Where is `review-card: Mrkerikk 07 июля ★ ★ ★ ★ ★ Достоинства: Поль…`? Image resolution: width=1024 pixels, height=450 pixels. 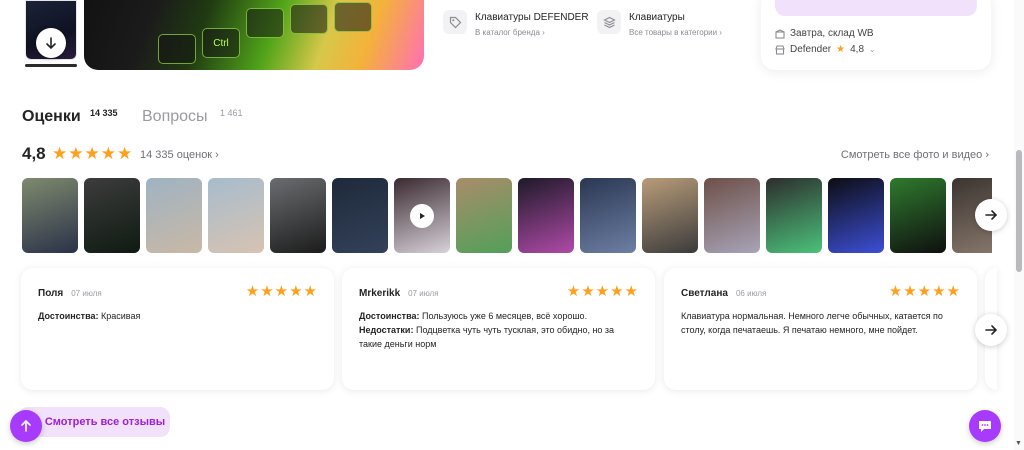
review-card: Mrkerikk 07 июля ★ ★ ★ ★ ★ Достоинства: Поль… is located at coordinates (498, 329).